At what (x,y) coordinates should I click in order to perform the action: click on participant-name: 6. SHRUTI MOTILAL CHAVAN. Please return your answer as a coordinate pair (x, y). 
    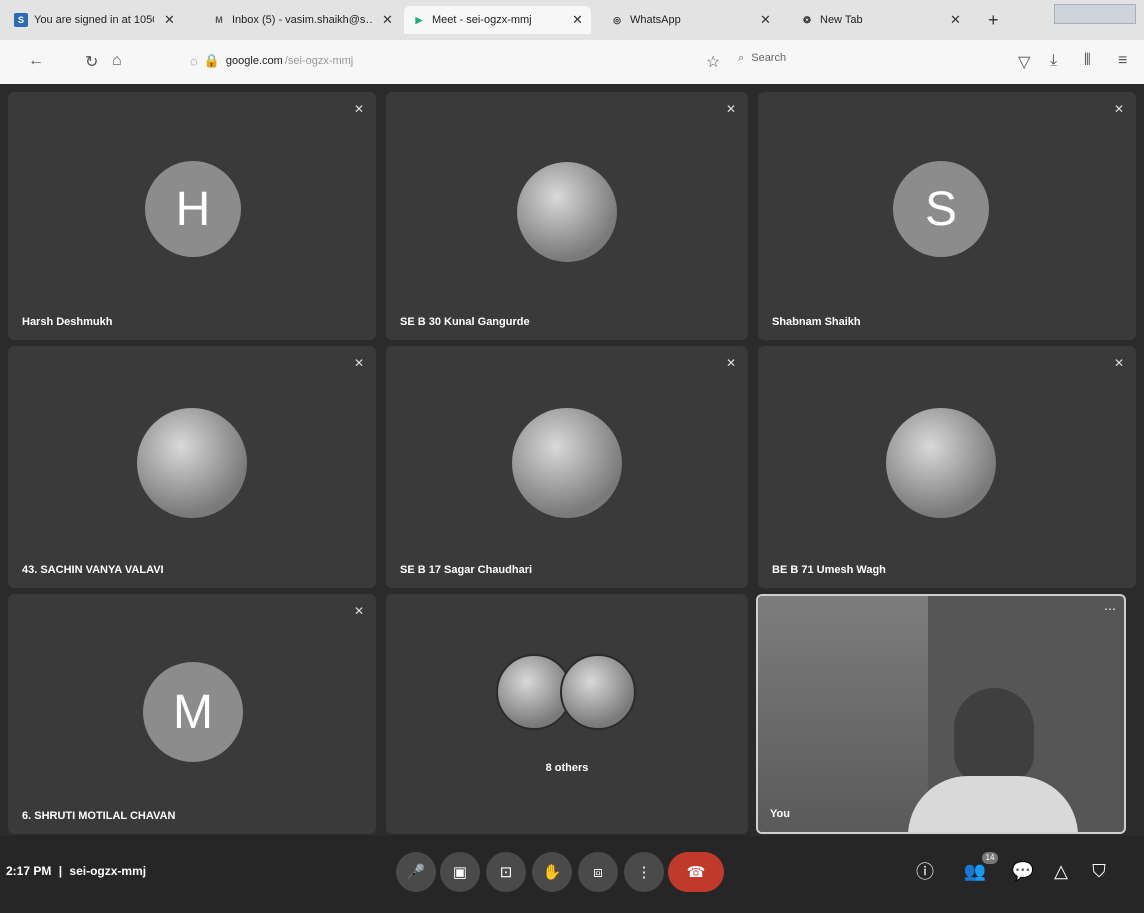
    Looking at the image, I should click on (99, 816).